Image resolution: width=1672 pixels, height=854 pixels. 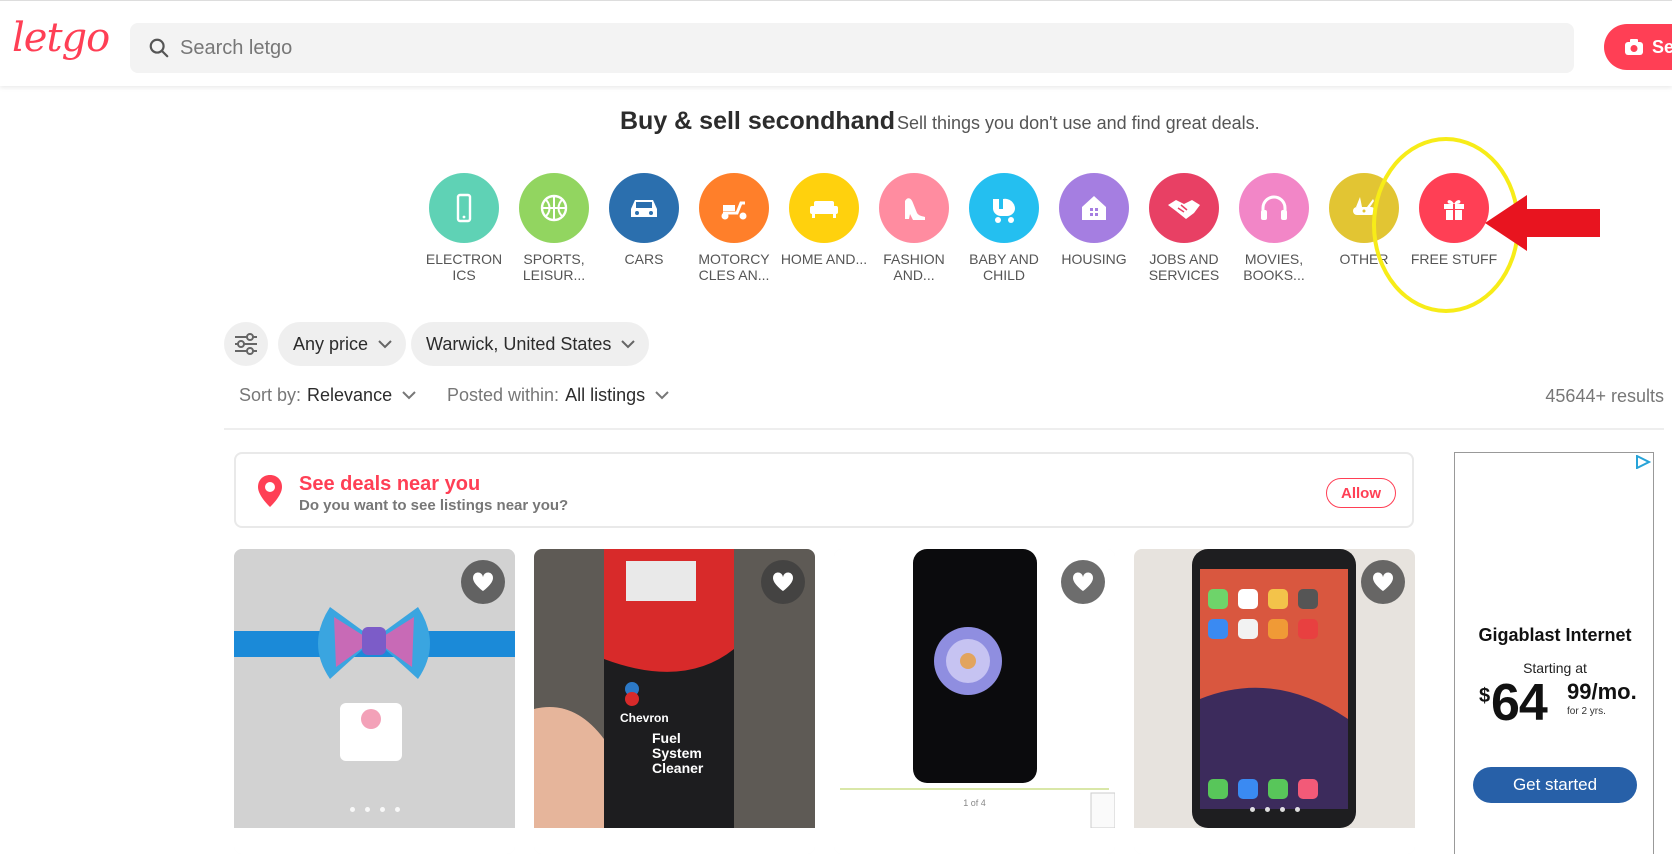 What do you see at coordinates (61, 38) in the screenshot?
I see `letgo-logo: letgo` at bounding box center [61, 38].